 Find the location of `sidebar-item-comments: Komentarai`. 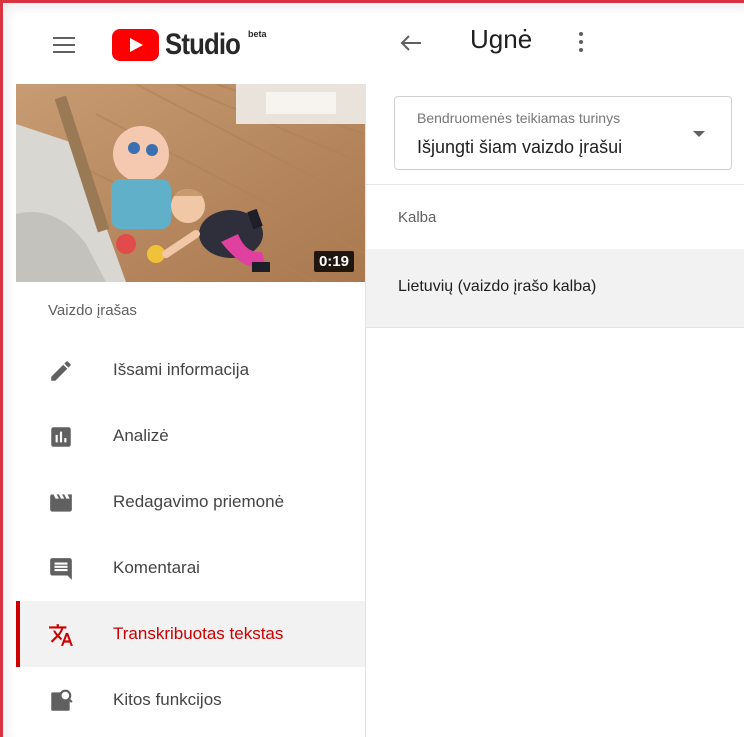

sidebar-item-comments: Komentarai is located at coordinates (190, 568).